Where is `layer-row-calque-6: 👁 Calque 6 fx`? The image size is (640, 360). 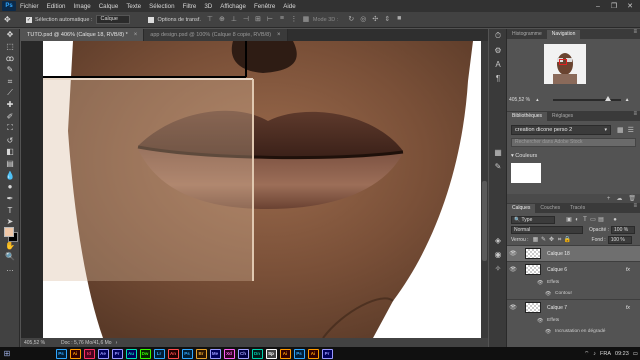 layer-row-calque-6: 👁 Calque 6 fx is located at coordinates (573, 269).